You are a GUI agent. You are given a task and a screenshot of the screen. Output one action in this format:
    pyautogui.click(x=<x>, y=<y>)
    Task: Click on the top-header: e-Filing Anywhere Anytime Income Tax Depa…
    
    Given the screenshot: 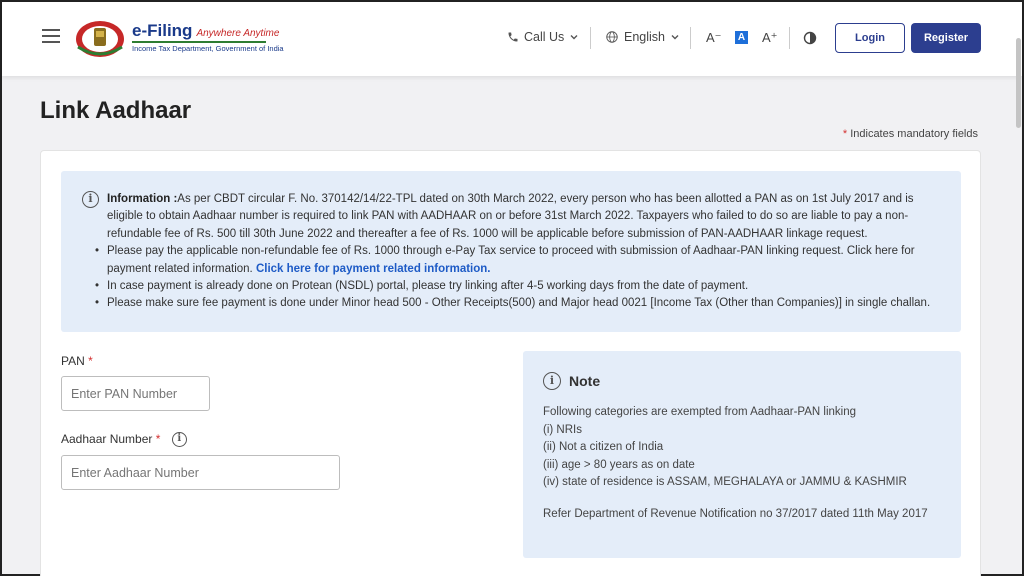 What is the action you would take?
    pyautogui.click(x=512, y=39)
    